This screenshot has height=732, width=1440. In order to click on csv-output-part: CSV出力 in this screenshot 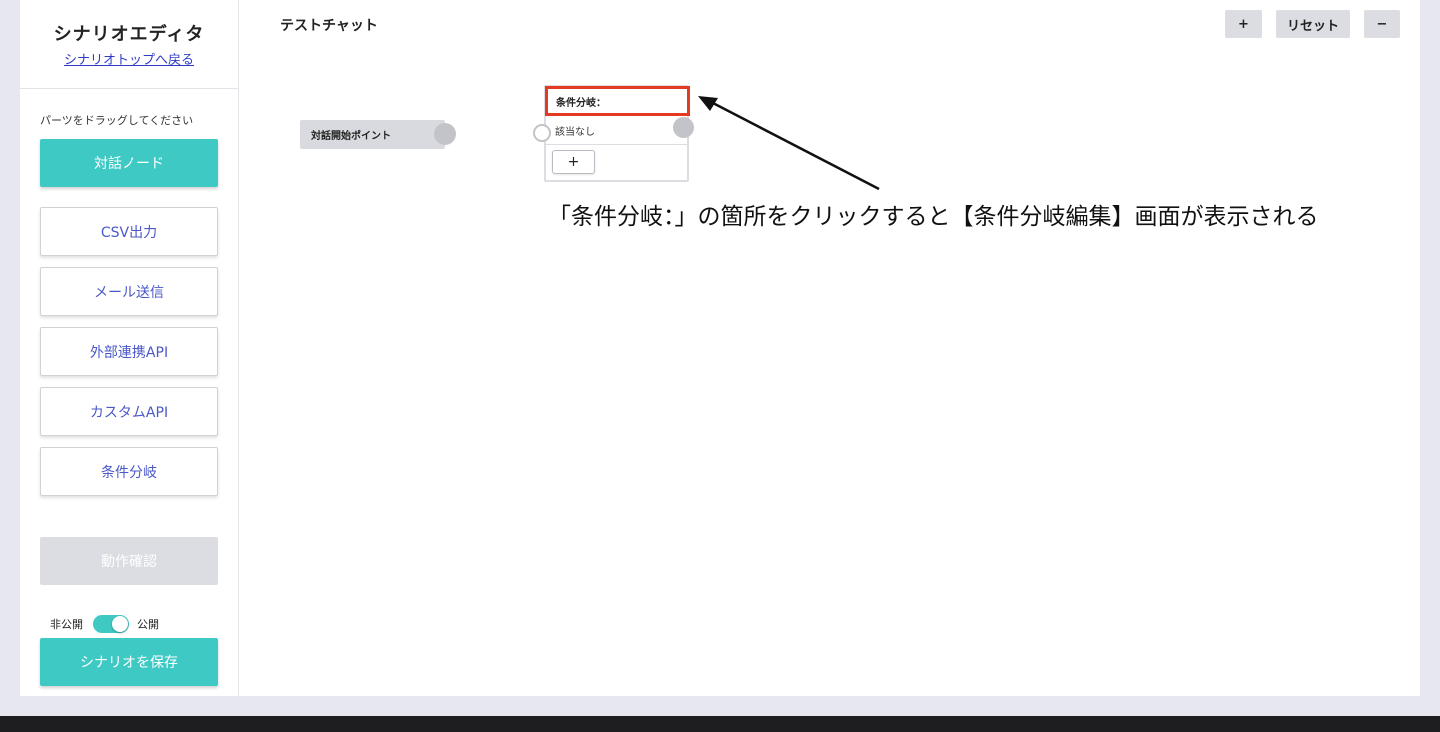, I will do `click(129, 231)`.